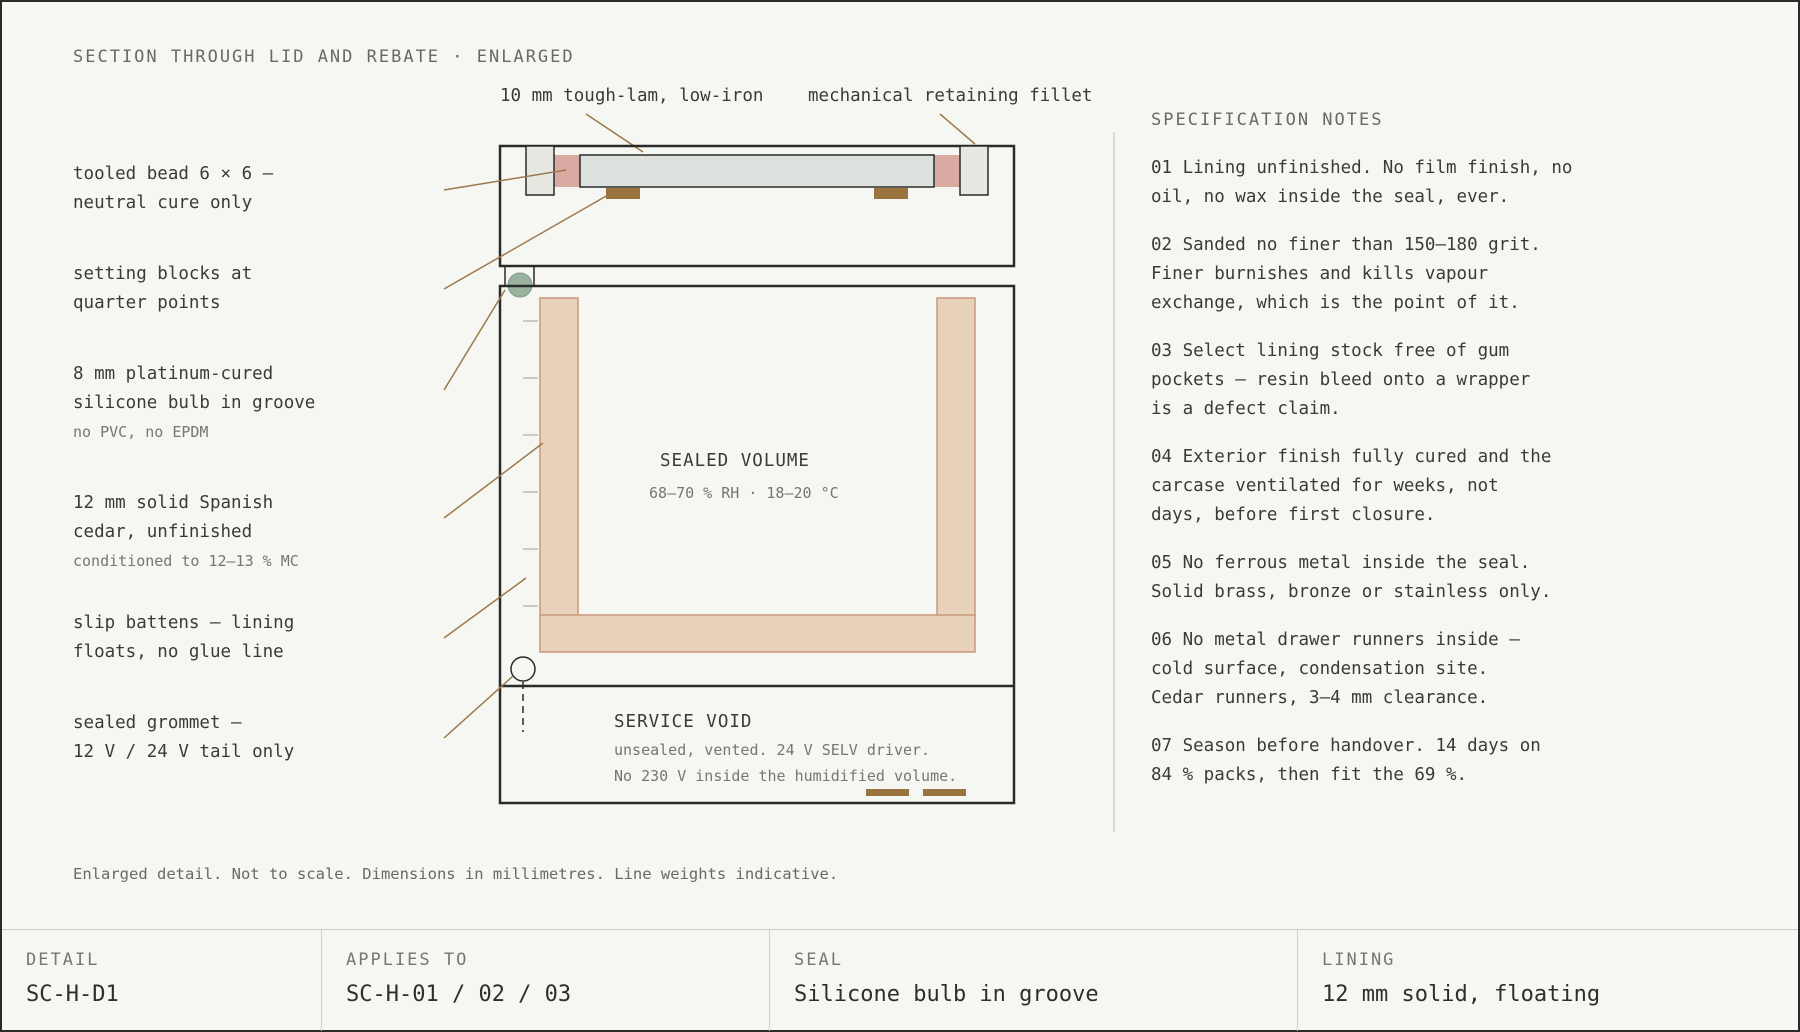 The image size is (1800, 1032). What do you see at coordinates (1461, 994) in the screenshot?
I see `title-block-value: 12 mm solid, floating` at bounding box center [1461, 994].